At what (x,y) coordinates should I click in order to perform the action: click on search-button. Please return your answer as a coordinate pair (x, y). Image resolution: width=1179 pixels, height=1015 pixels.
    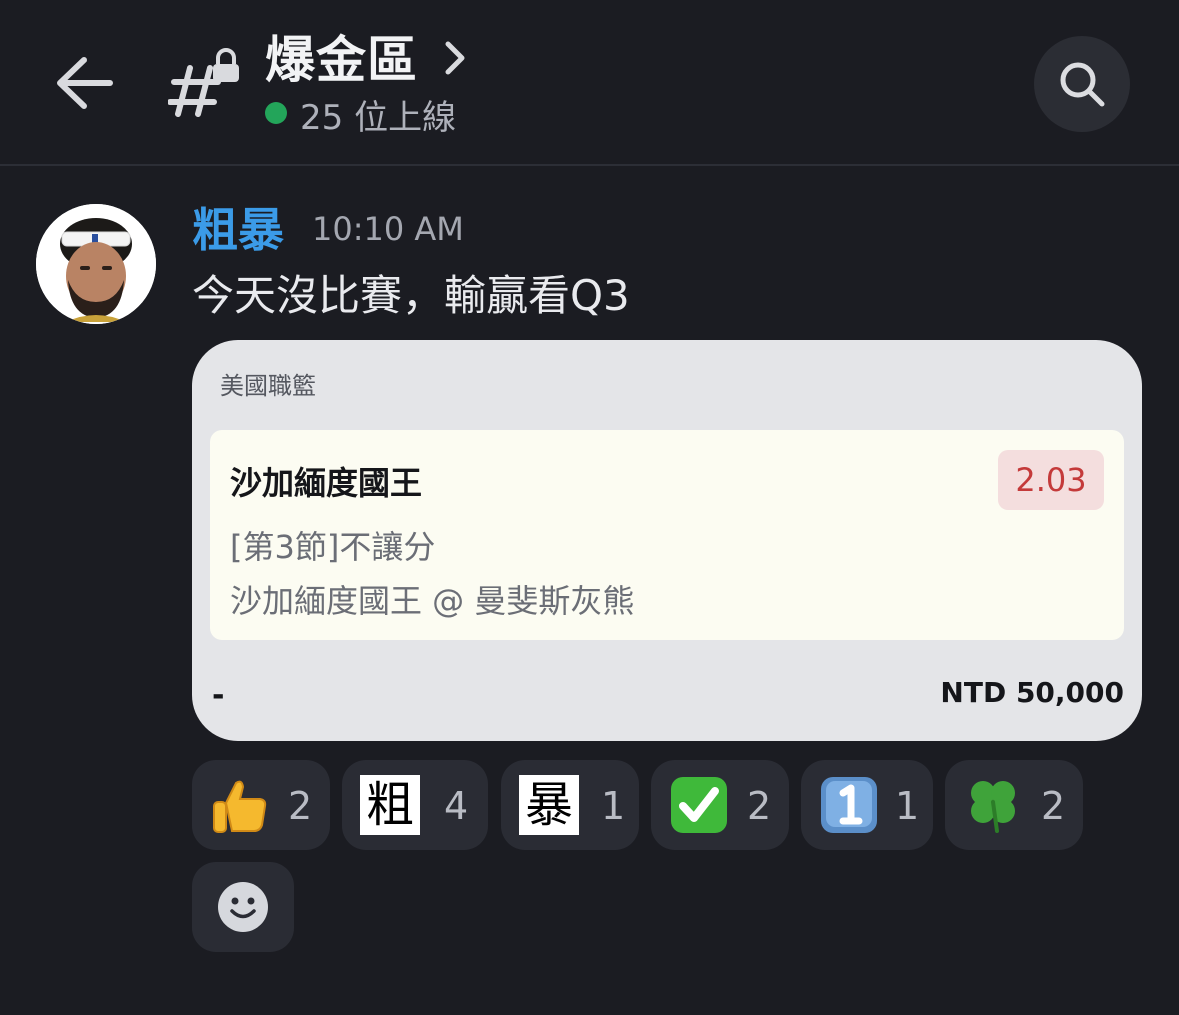
    Looking at the image, I should click on (1082, 84).